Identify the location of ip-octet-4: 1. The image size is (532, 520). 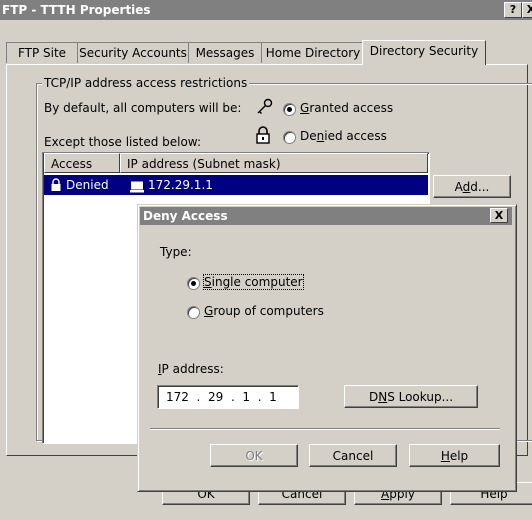
(273, 397).